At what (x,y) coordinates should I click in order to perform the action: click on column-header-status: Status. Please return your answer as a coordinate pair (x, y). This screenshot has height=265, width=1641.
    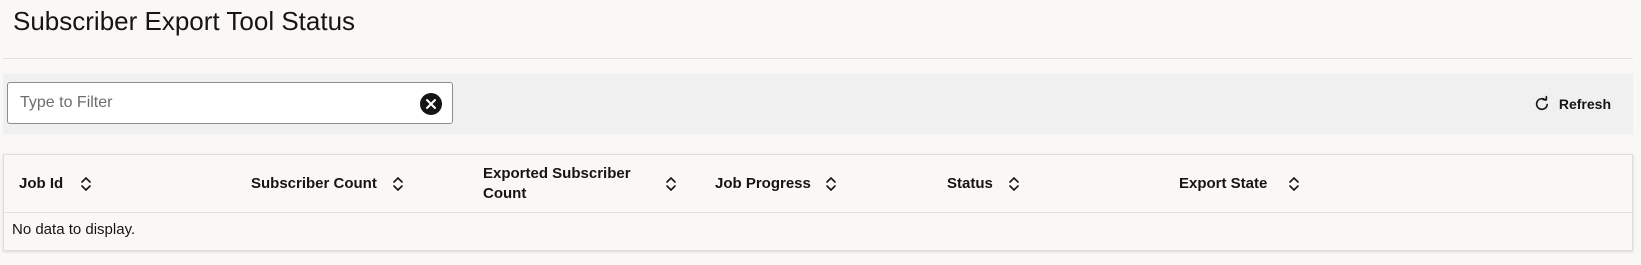
    Looking at the image, I should click on (1047, 184).